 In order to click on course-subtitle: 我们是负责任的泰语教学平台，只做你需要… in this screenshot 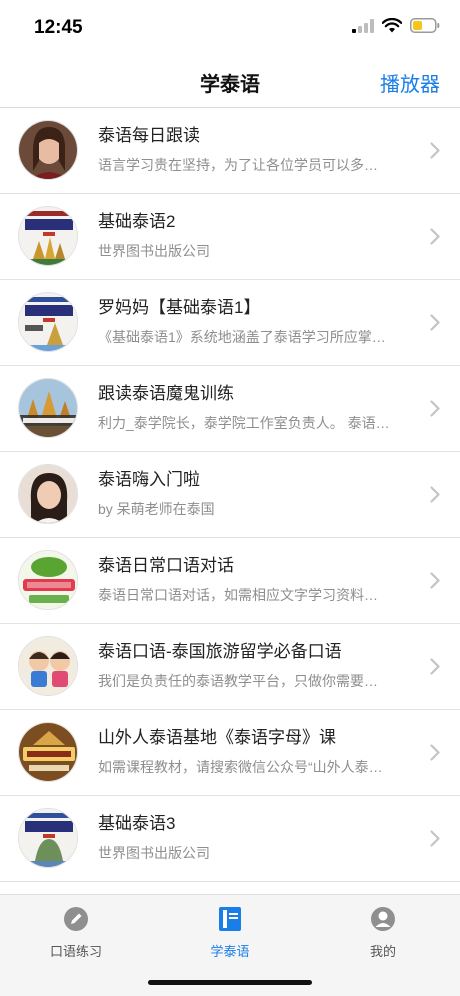, I will do `click(238, 681)`.